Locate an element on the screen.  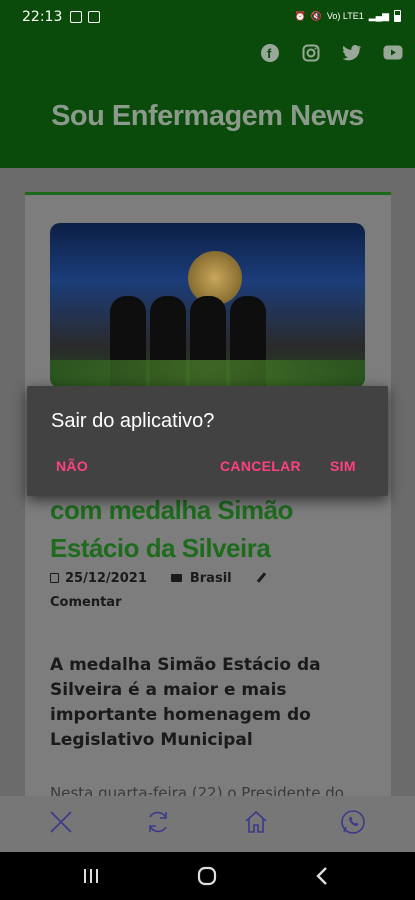
bottom-toolbar is located at coordinates (207, 824).